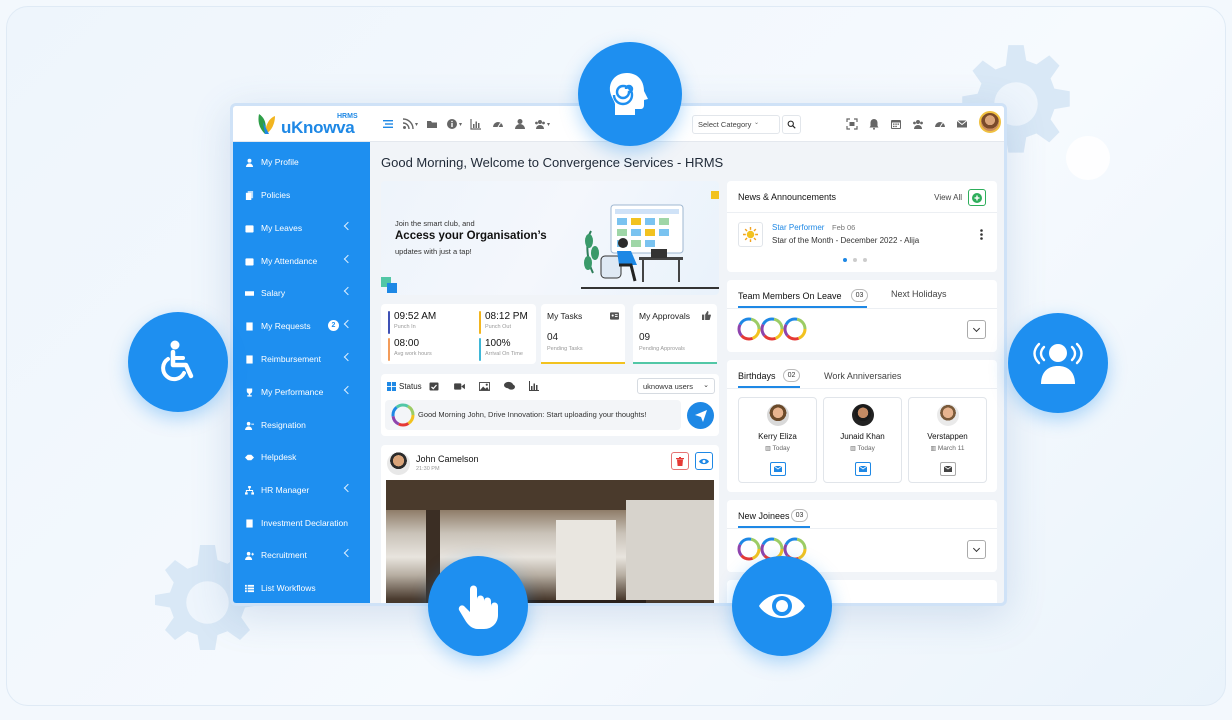 This screenshot has height=720, width=1232. Describe the element at coordinates (280, 162) in the screenshot. I see `sidebar-item-label: My Profile` at that location.